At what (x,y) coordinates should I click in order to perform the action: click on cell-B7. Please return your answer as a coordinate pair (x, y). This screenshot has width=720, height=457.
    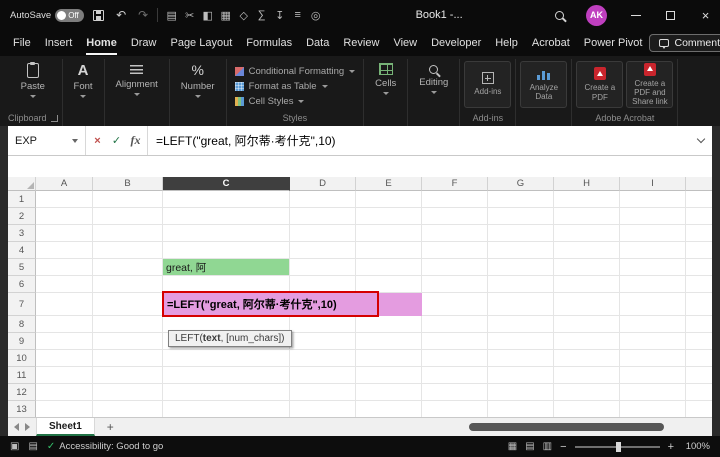
    Looking at the image, I should click on (128, 304).